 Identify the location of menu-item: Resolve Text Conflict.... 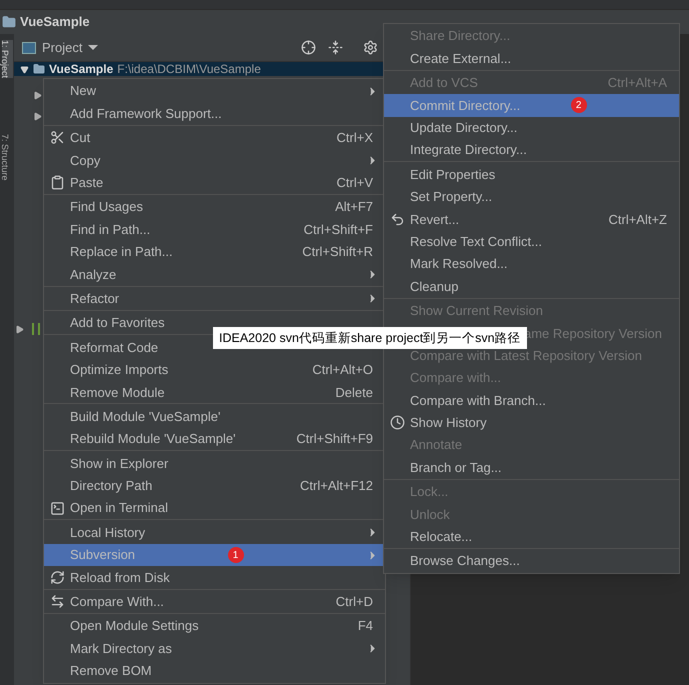
(531, 241).